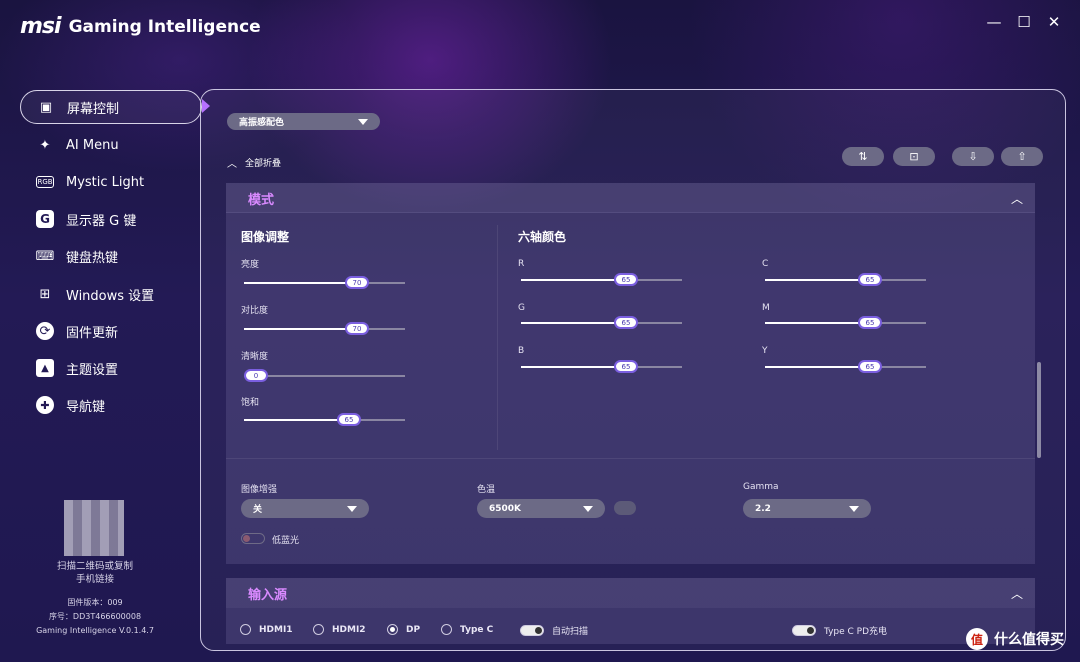  I want to click on gamma-select: 2.2, so click(807, 508).